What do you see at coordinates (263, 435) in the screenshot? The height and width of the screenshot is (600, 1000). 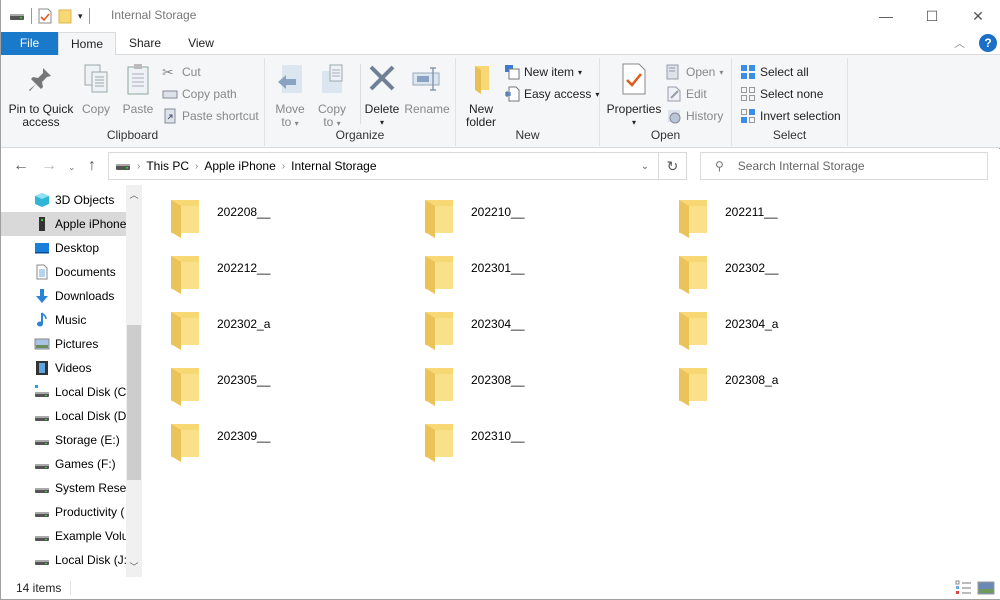 I see `folder-item: 202309__` at bounding box center [263, 435].